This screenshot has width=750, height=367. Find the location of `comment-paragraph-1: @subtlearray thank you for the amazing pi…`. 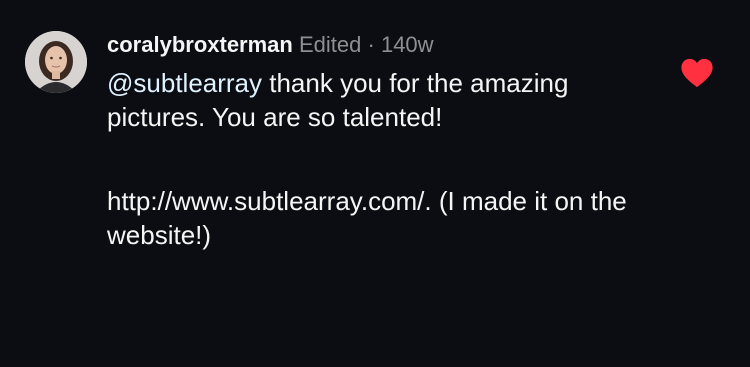

comment-paragraph-1: @subtlearray thank you for the amazing pi… is located at coordinates (387, 100).